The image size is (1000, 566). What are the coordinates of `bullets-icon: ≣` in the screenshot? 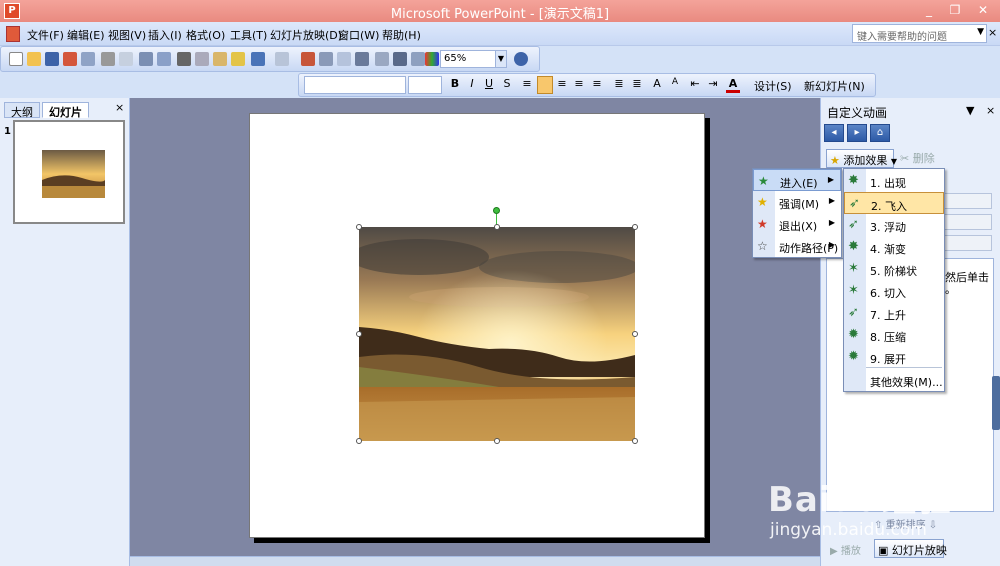 It's located at (637, 83).